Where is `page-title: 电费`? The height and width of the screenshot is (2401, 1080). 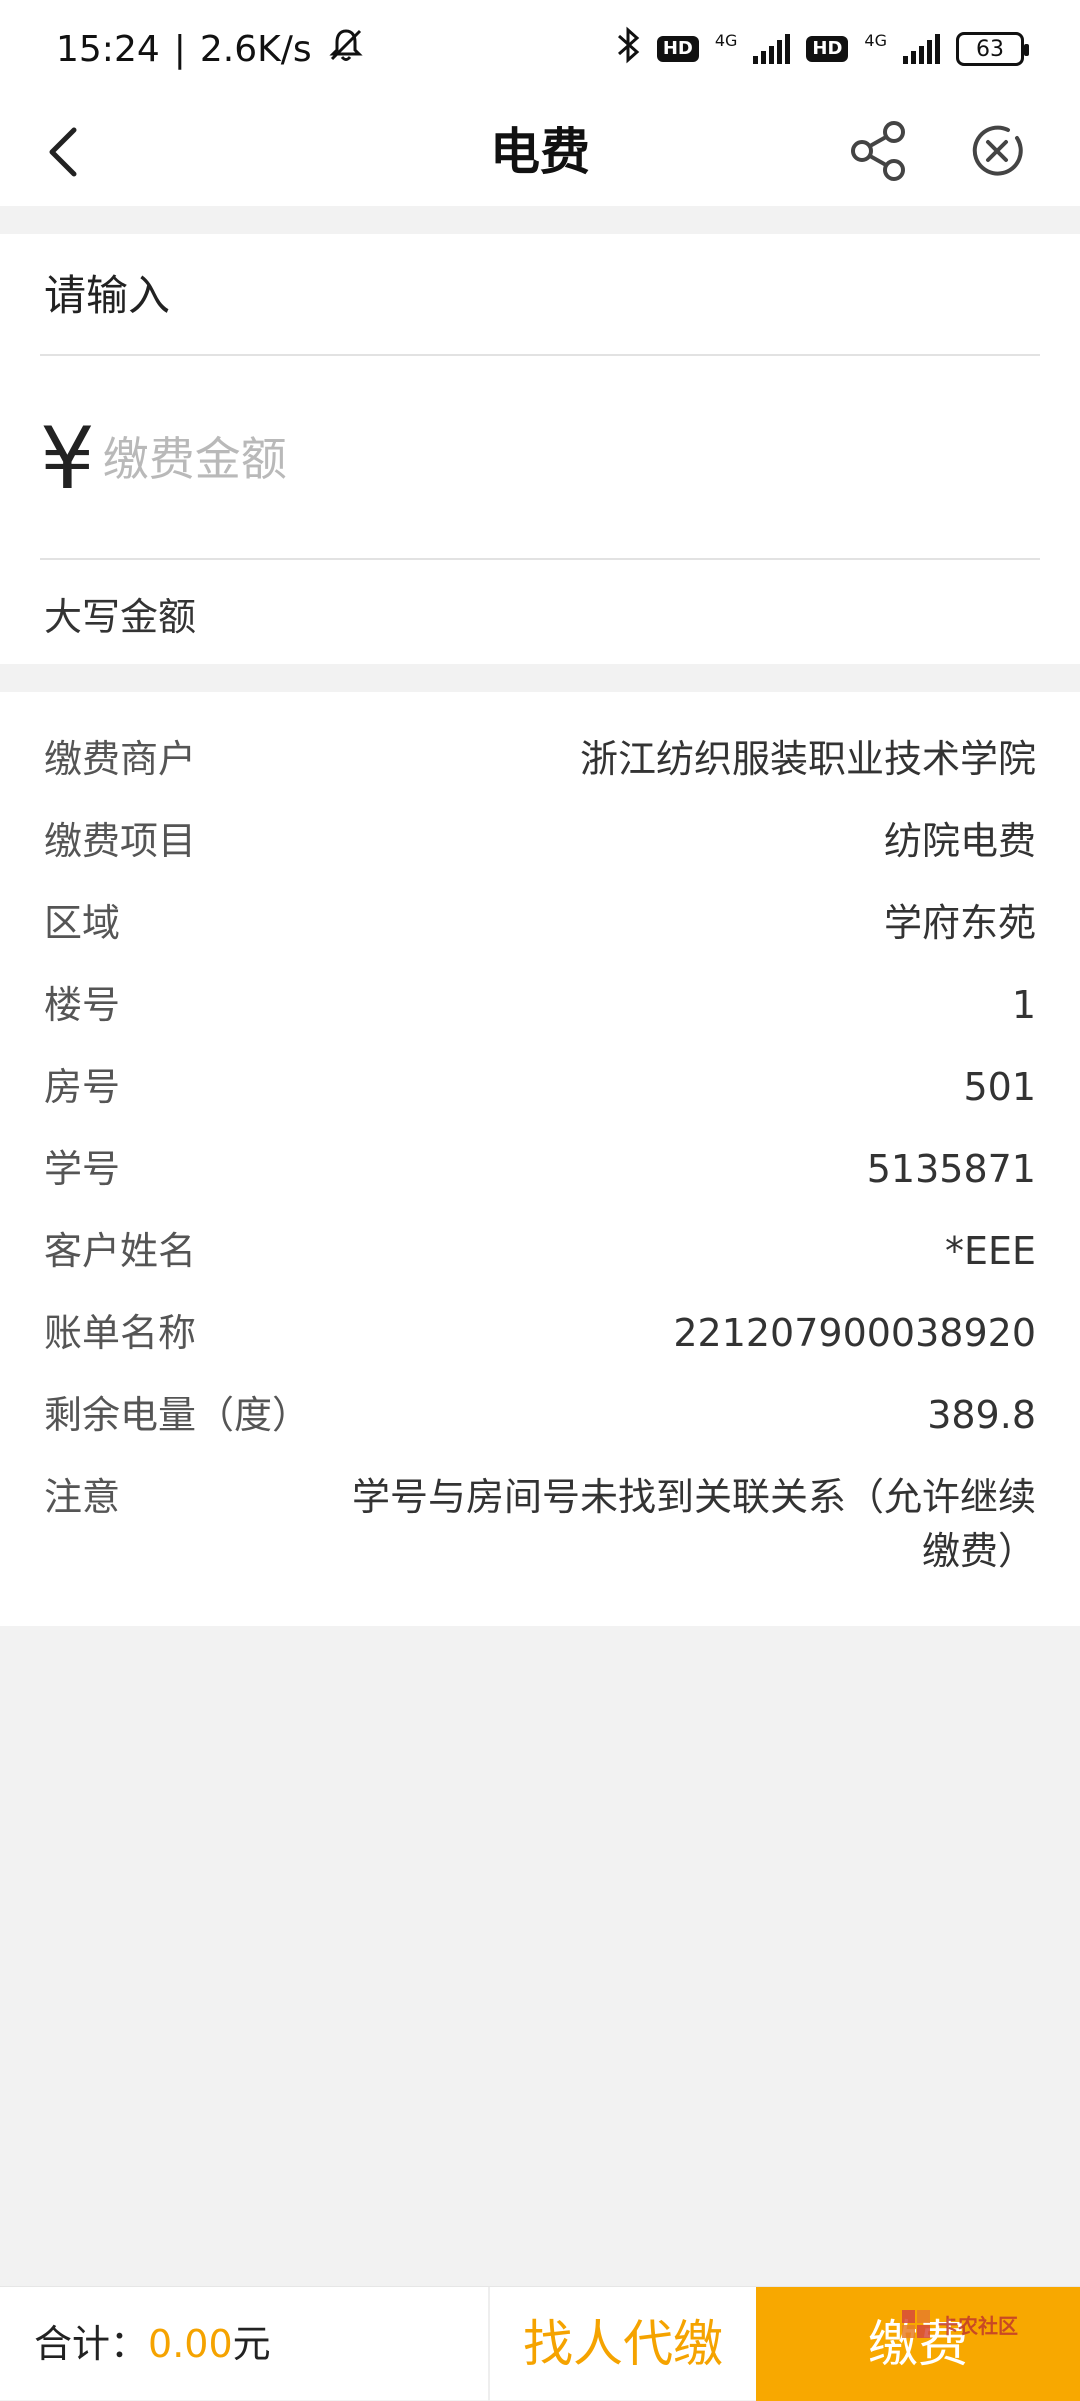
page-title: 电费 is located at coordinates (540, 152).